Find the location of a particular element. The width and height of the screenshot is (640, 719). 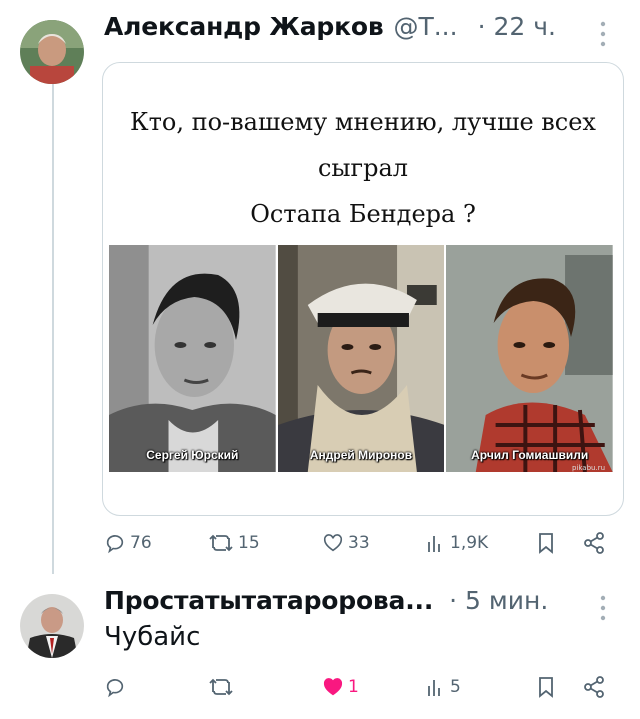

like-count: 33 is located at coordinates (359, 543).